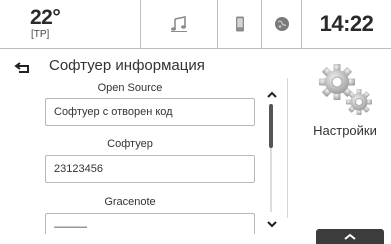  I want to click on page-title: Софтуер информация, so click(127, 65).